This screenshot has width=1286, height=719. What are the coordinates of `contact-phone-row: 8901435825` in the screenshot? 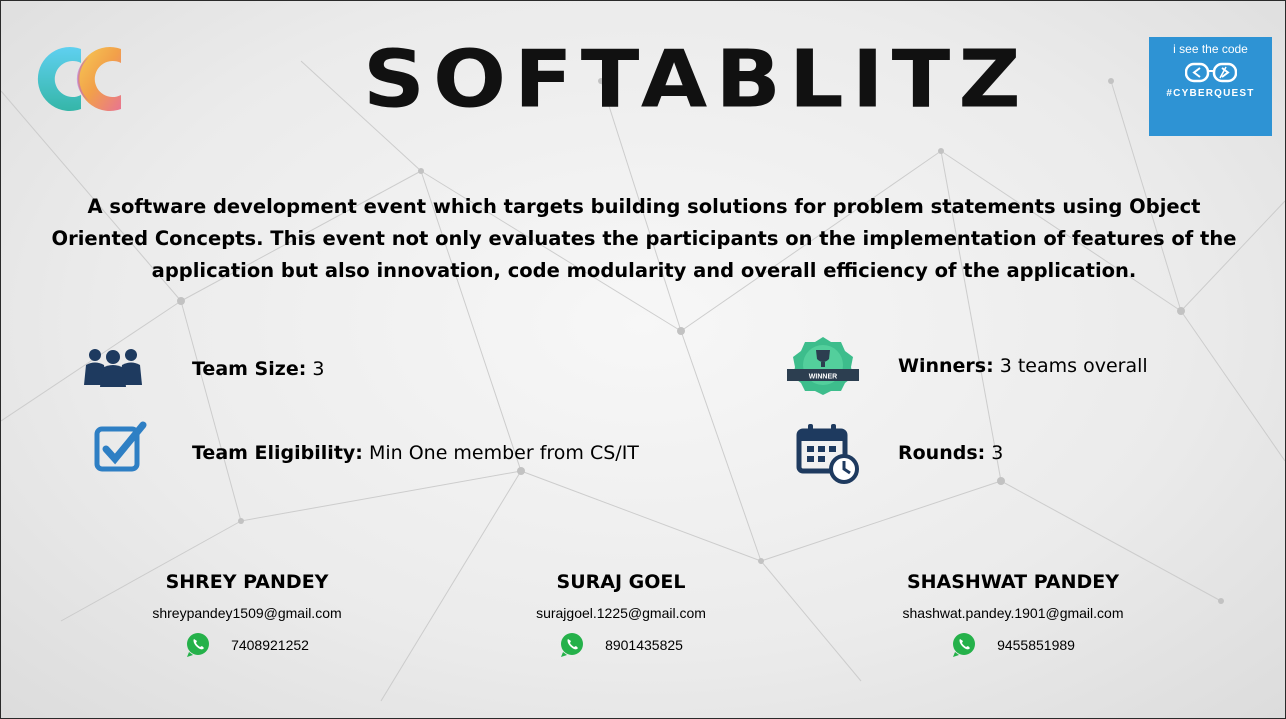 It's located at (621, 645).